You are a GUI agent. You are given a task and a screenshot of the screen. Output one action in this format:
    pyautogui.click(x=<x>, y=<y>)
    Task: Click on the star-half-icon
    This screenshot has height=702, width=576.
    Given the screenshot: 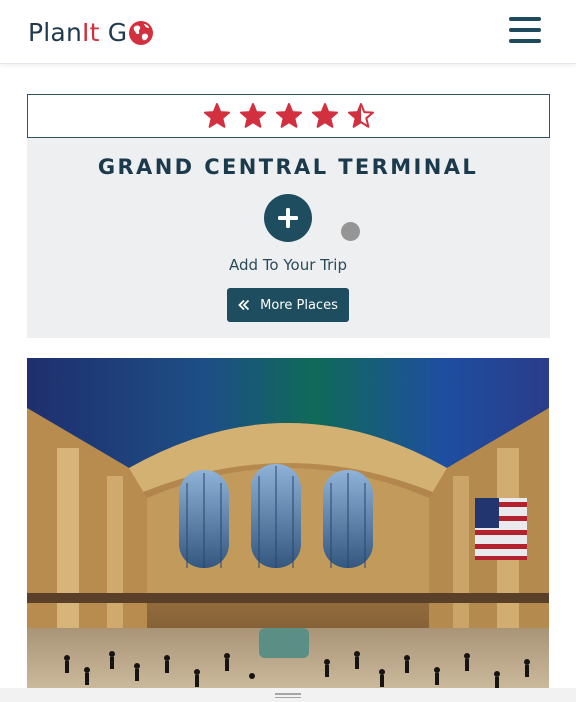 What is the action you would take?
    pyautogui.click(x=360, y=115)
    